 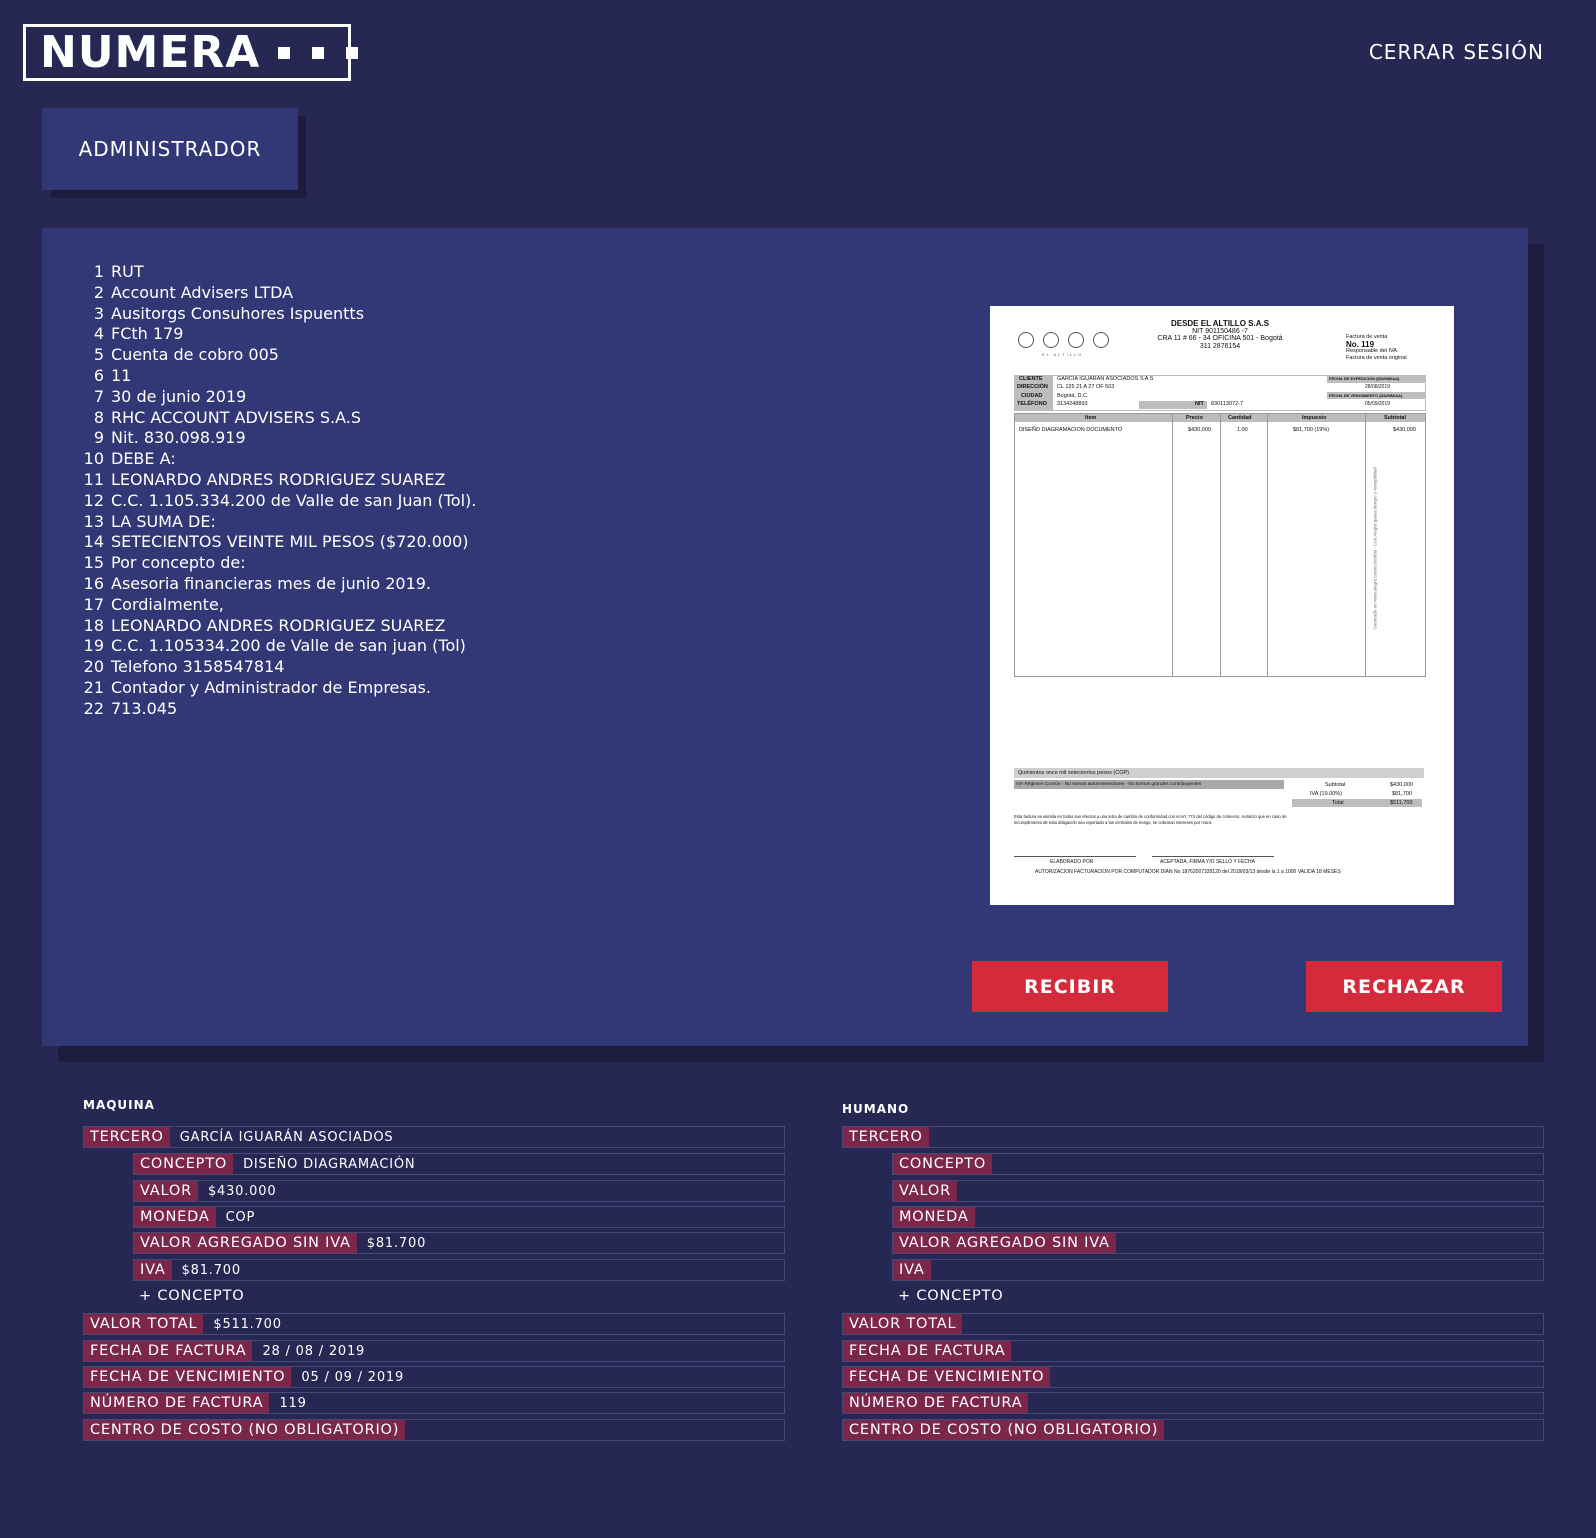 What do you see at coordinates (188, 1377) in the screenshot?
I see `machine-field-venc-label: FECHA DE VENCIMIENTO` at bounding box center [188, 1377].